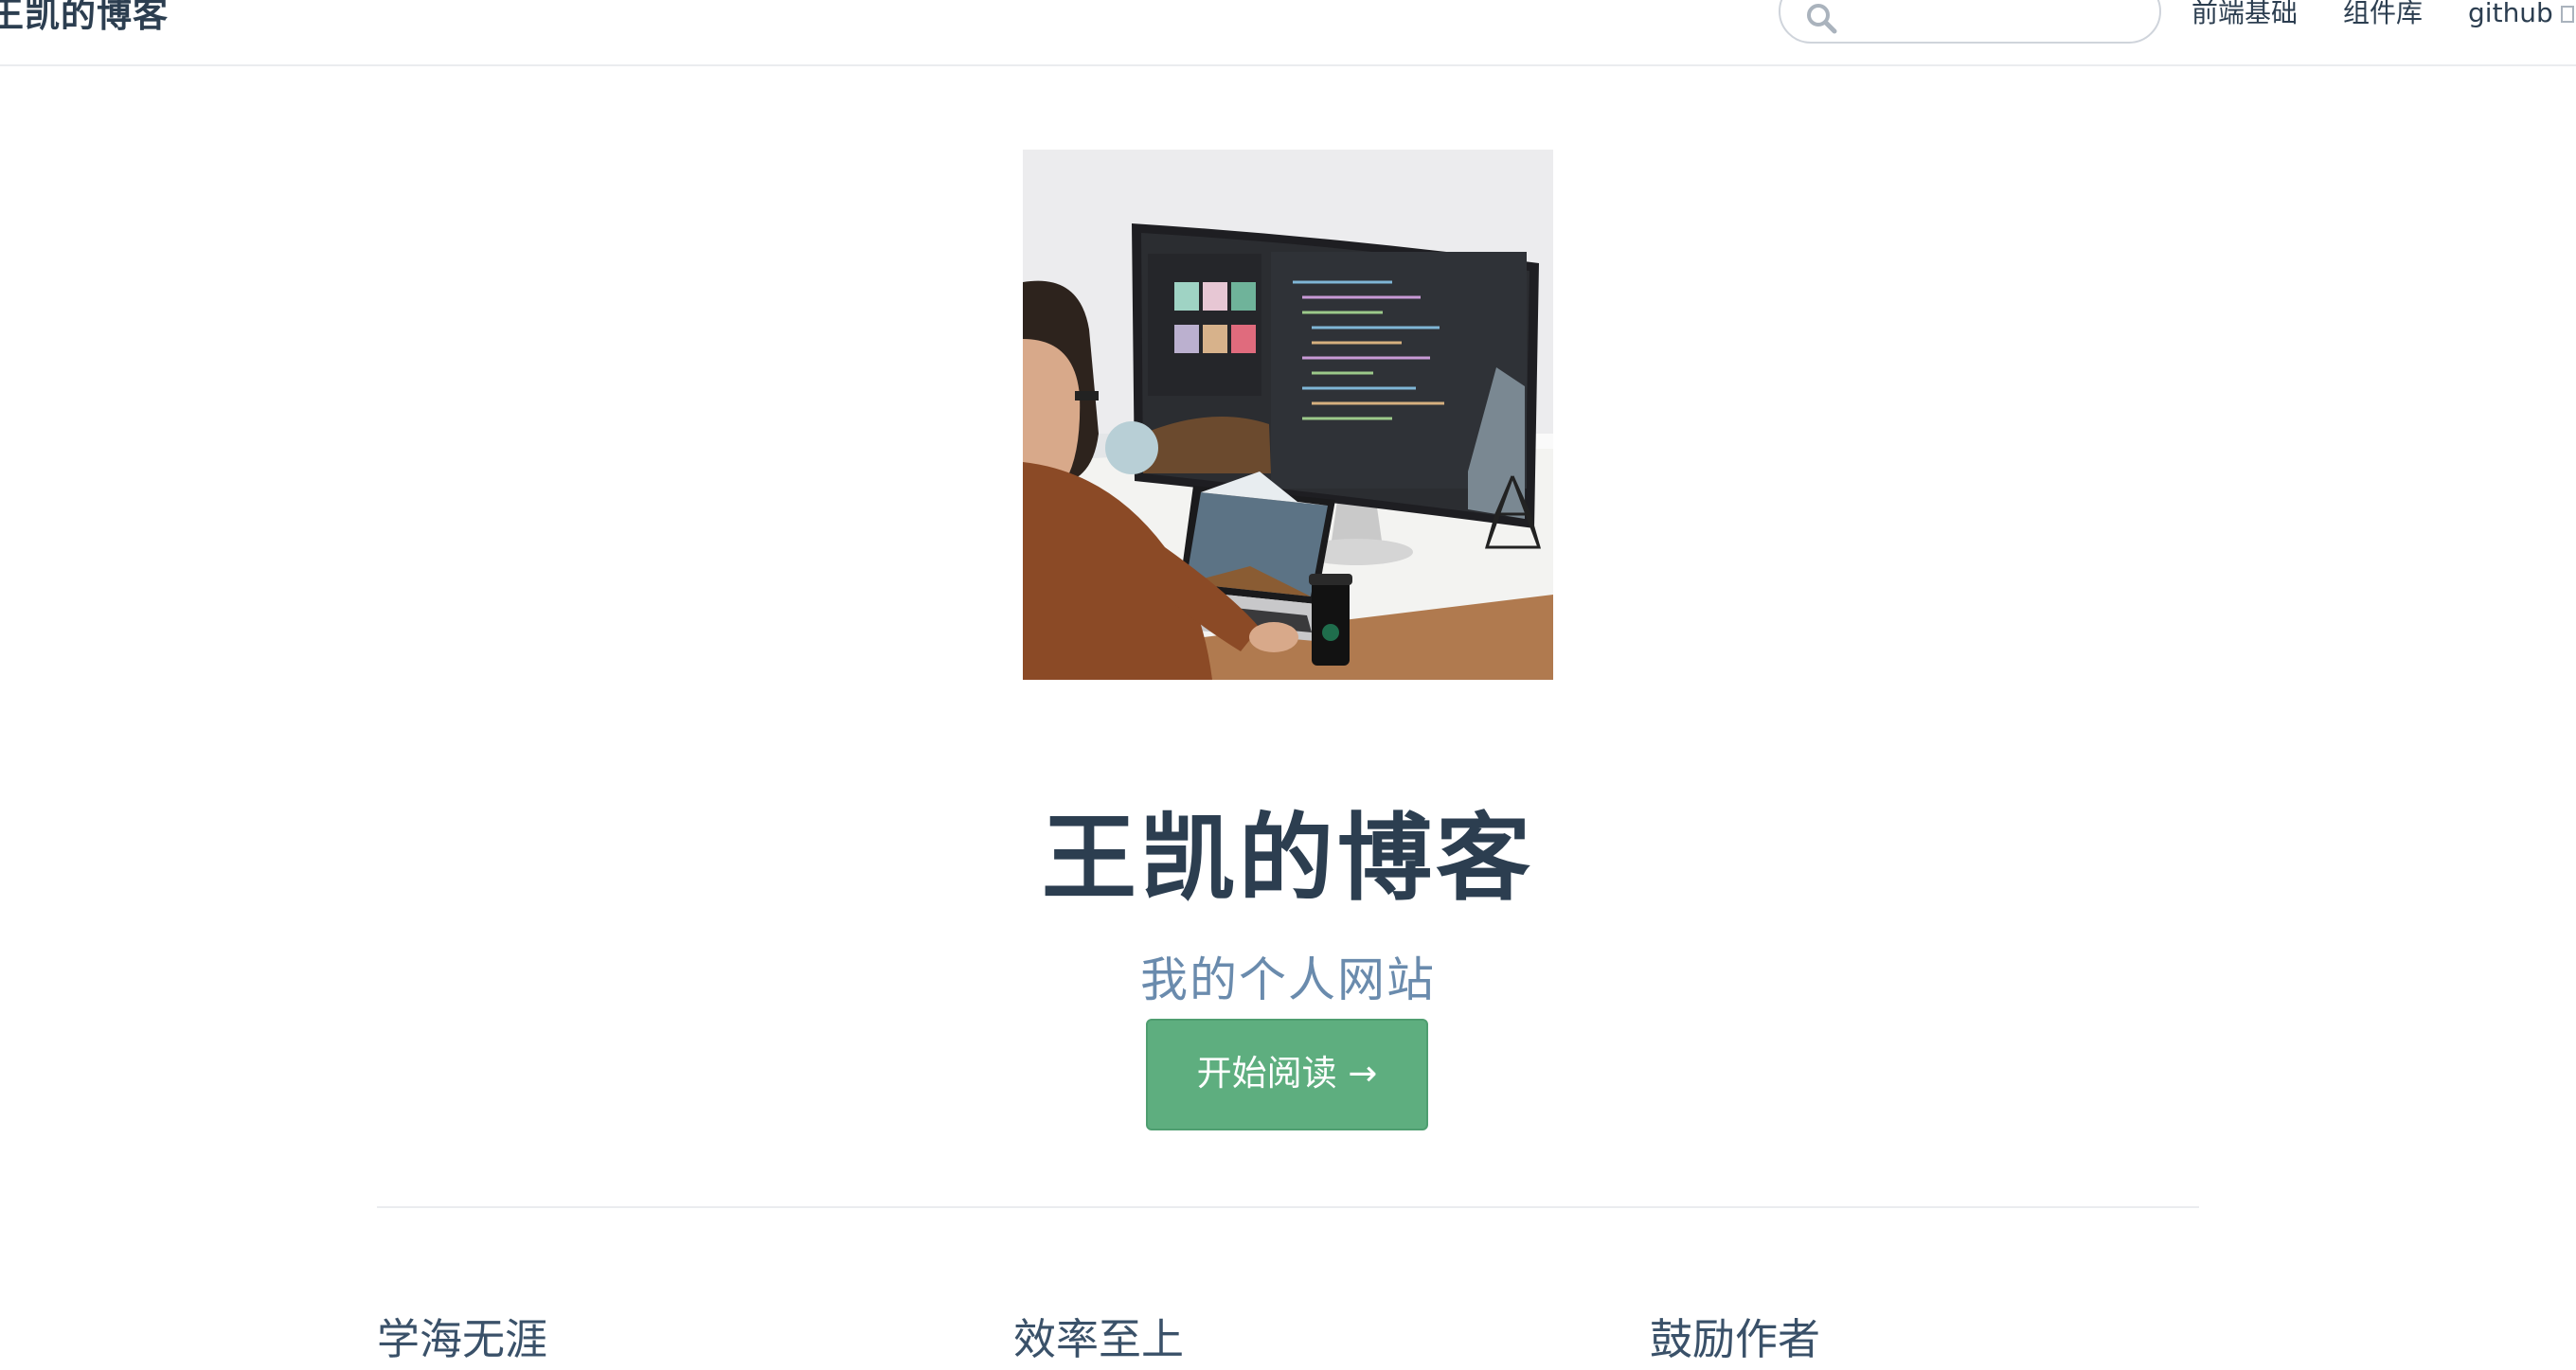 This screenshot has width=2576, height=1370. I want to click on feature-title-learning: 学海无涯, so click(462, 1339).